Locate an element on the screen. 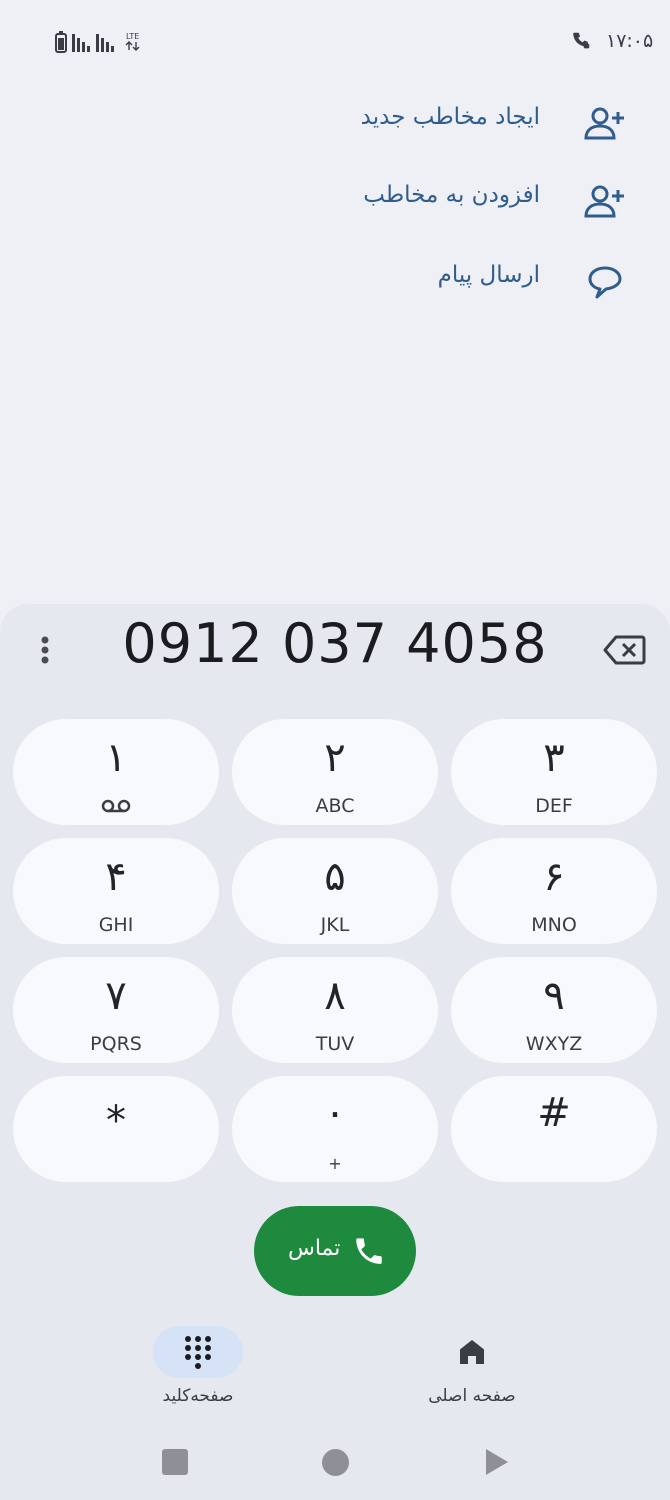 This screenshot has width=670, height=1500. key-digit: ۸ is located at coordinates (335, 996).